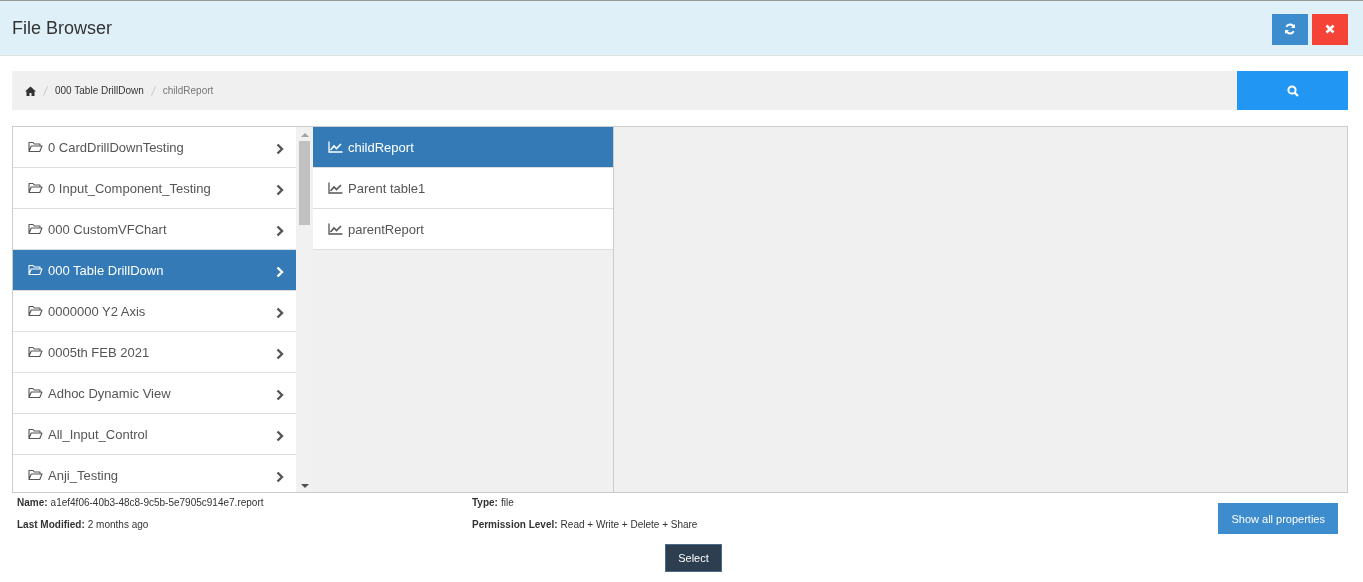 The image size is (1363, 582). I want to click on refresh-button, so click(1290, 29).